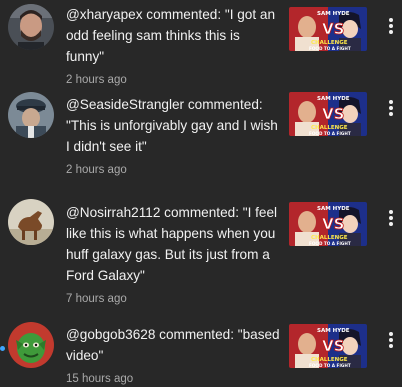 This screenshot has width=402, height=387. Describe the element at coordinates (96, 299) in the screenshot. I see `notification-time: 7 hours ago` at that location.